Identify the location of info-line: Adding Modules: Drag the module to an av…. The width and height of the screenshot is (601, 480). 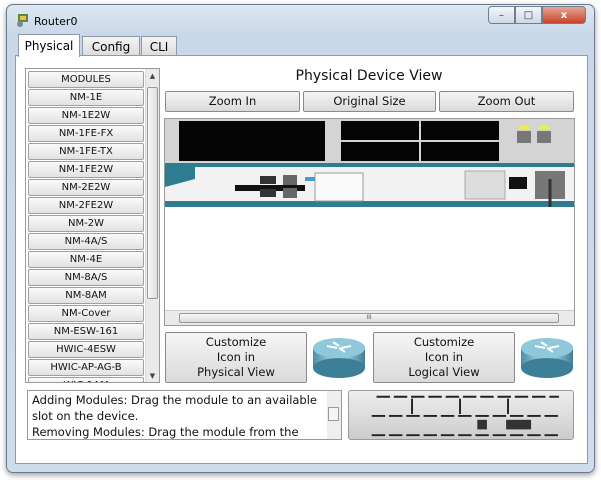
(175, 400).